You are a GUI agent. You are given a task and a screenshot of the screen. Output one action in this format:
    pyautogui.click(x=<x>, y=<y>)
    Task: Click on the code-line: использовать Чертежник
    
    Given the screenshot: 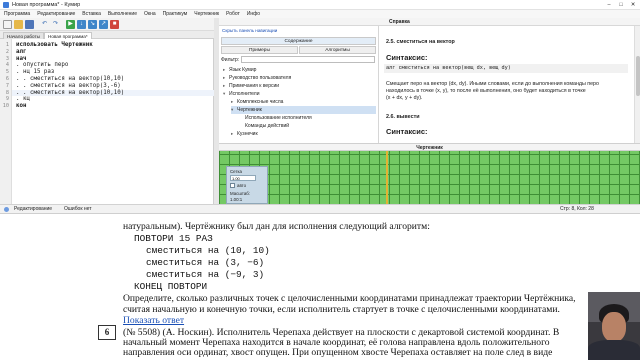 What is the action you would take?
    pyautogui.click(x=114, y=45)
    